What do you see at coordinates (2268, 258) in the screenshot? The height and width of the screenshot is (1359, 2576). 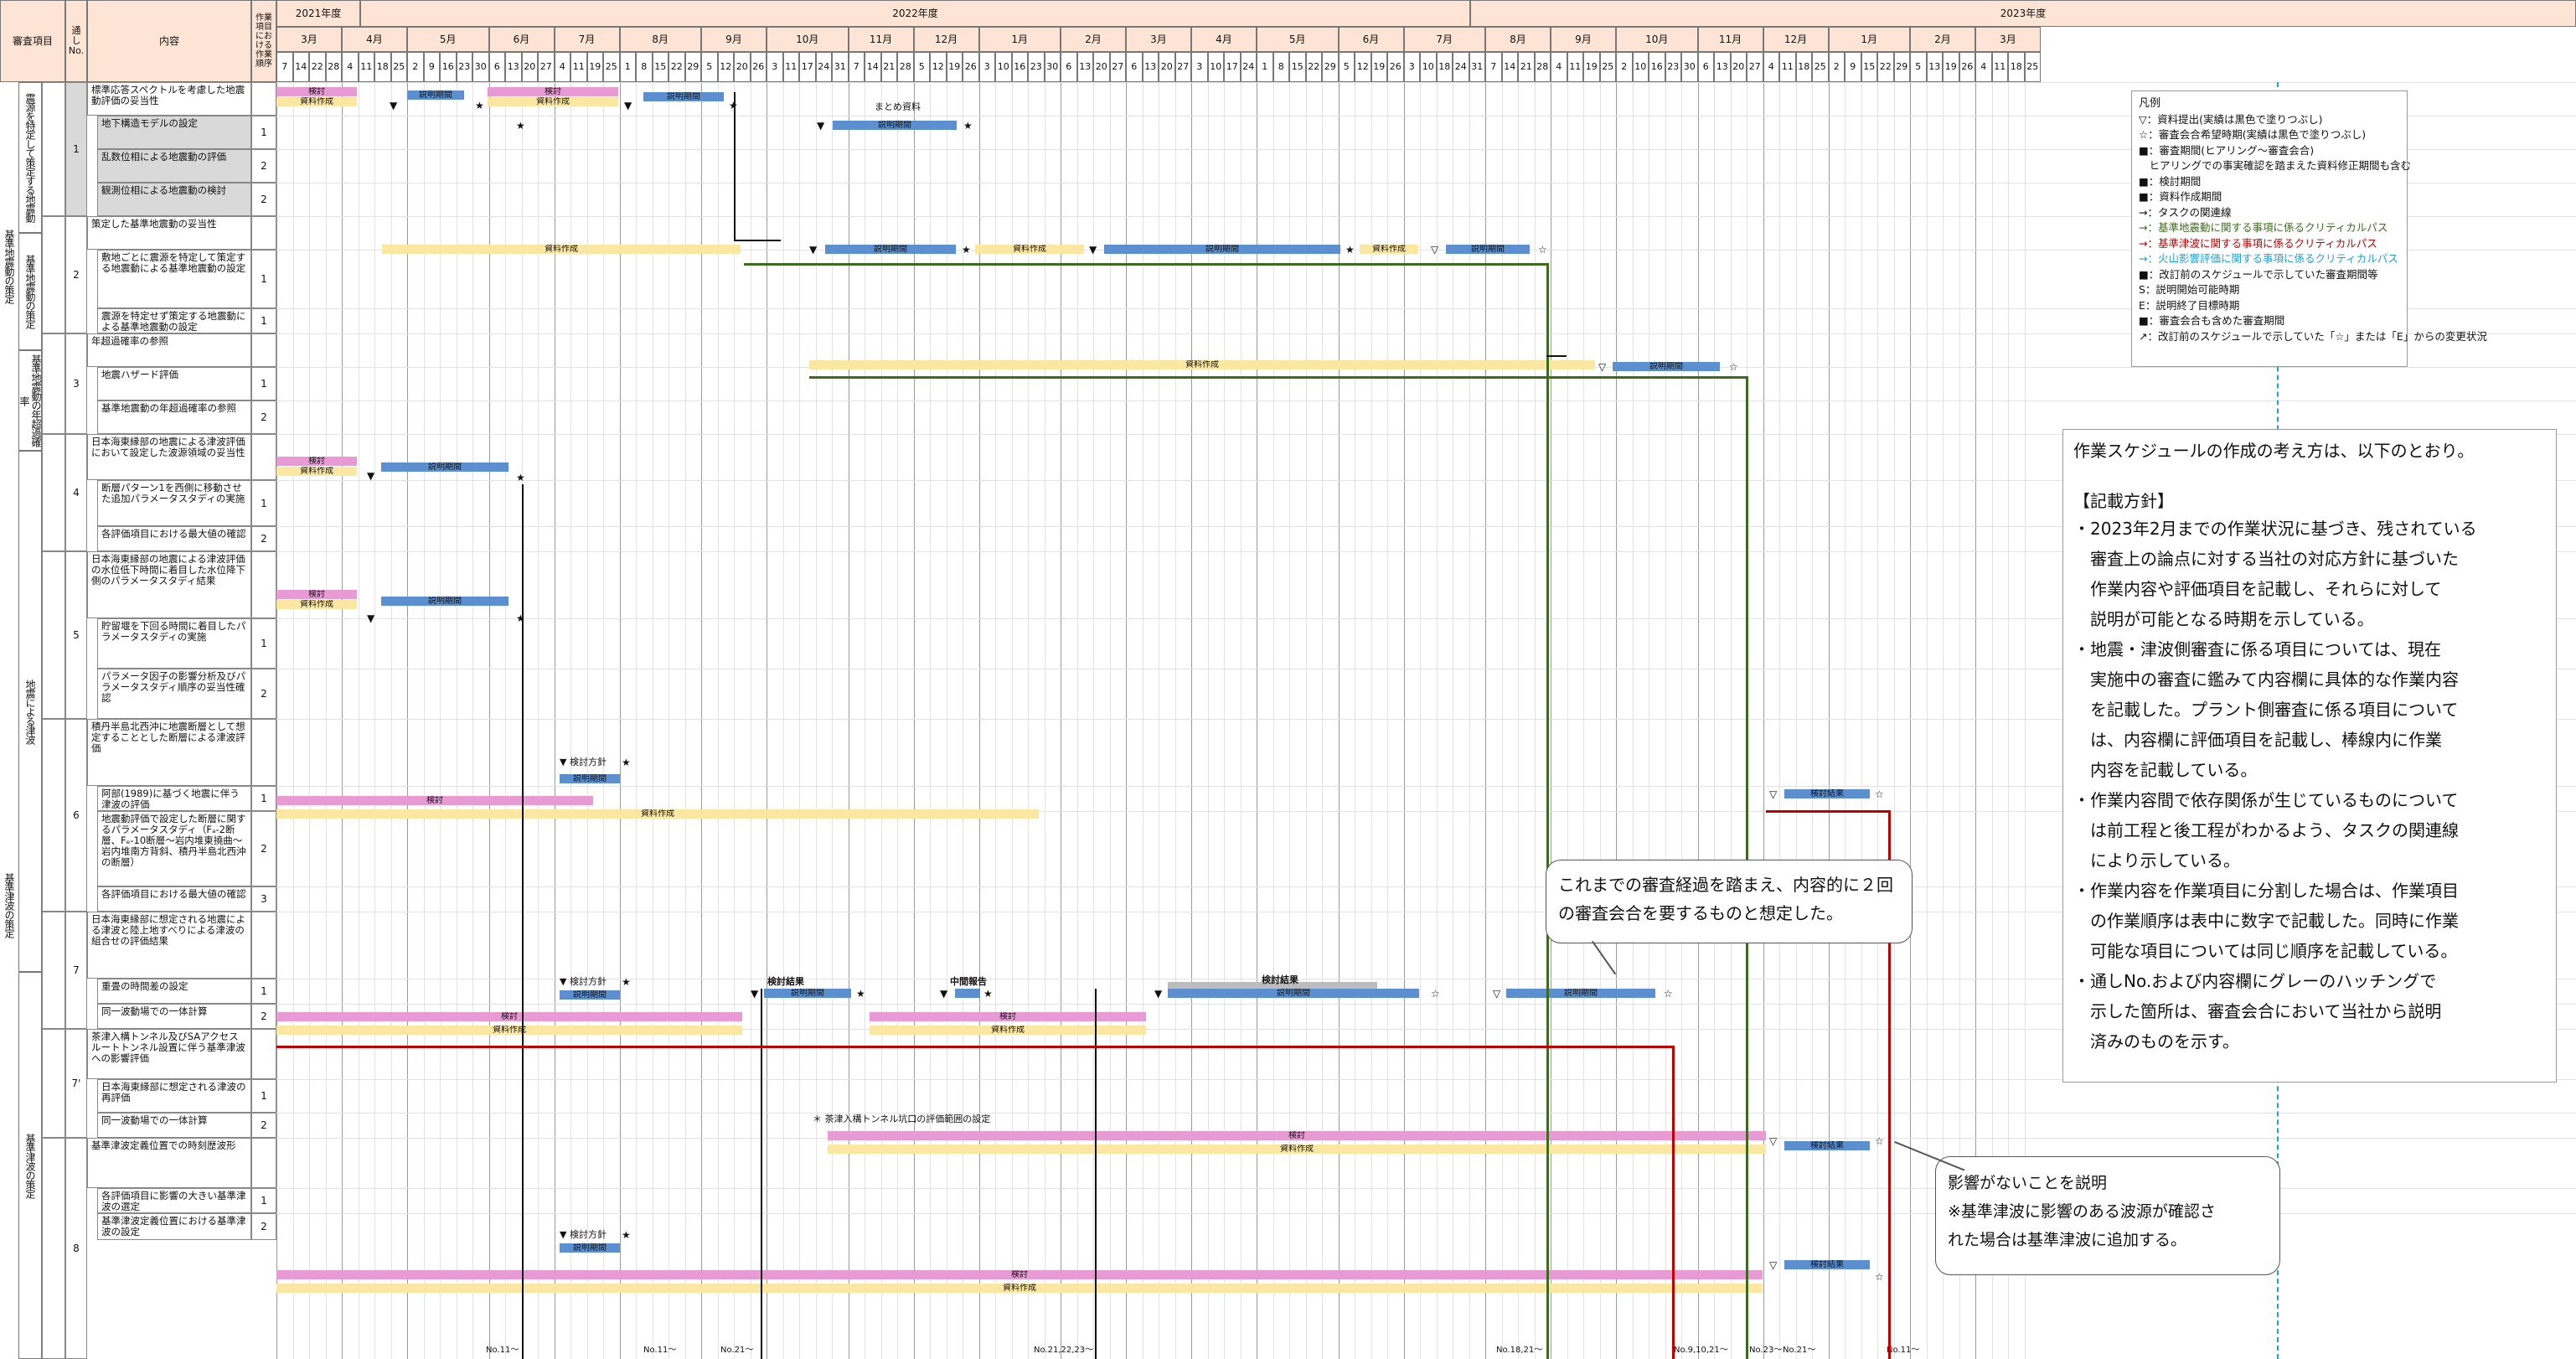 I see `legend-item: →：火山影響評価に関する事項に係るクリティカルパス` at bounding box center [2268, 258].